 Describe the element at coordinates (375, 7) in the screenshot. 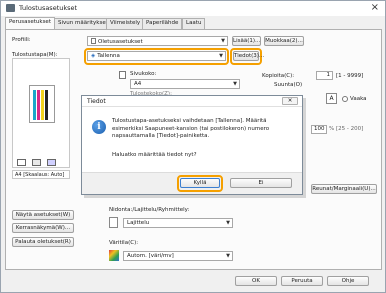

I see `window-close-icon: ×` at that location.